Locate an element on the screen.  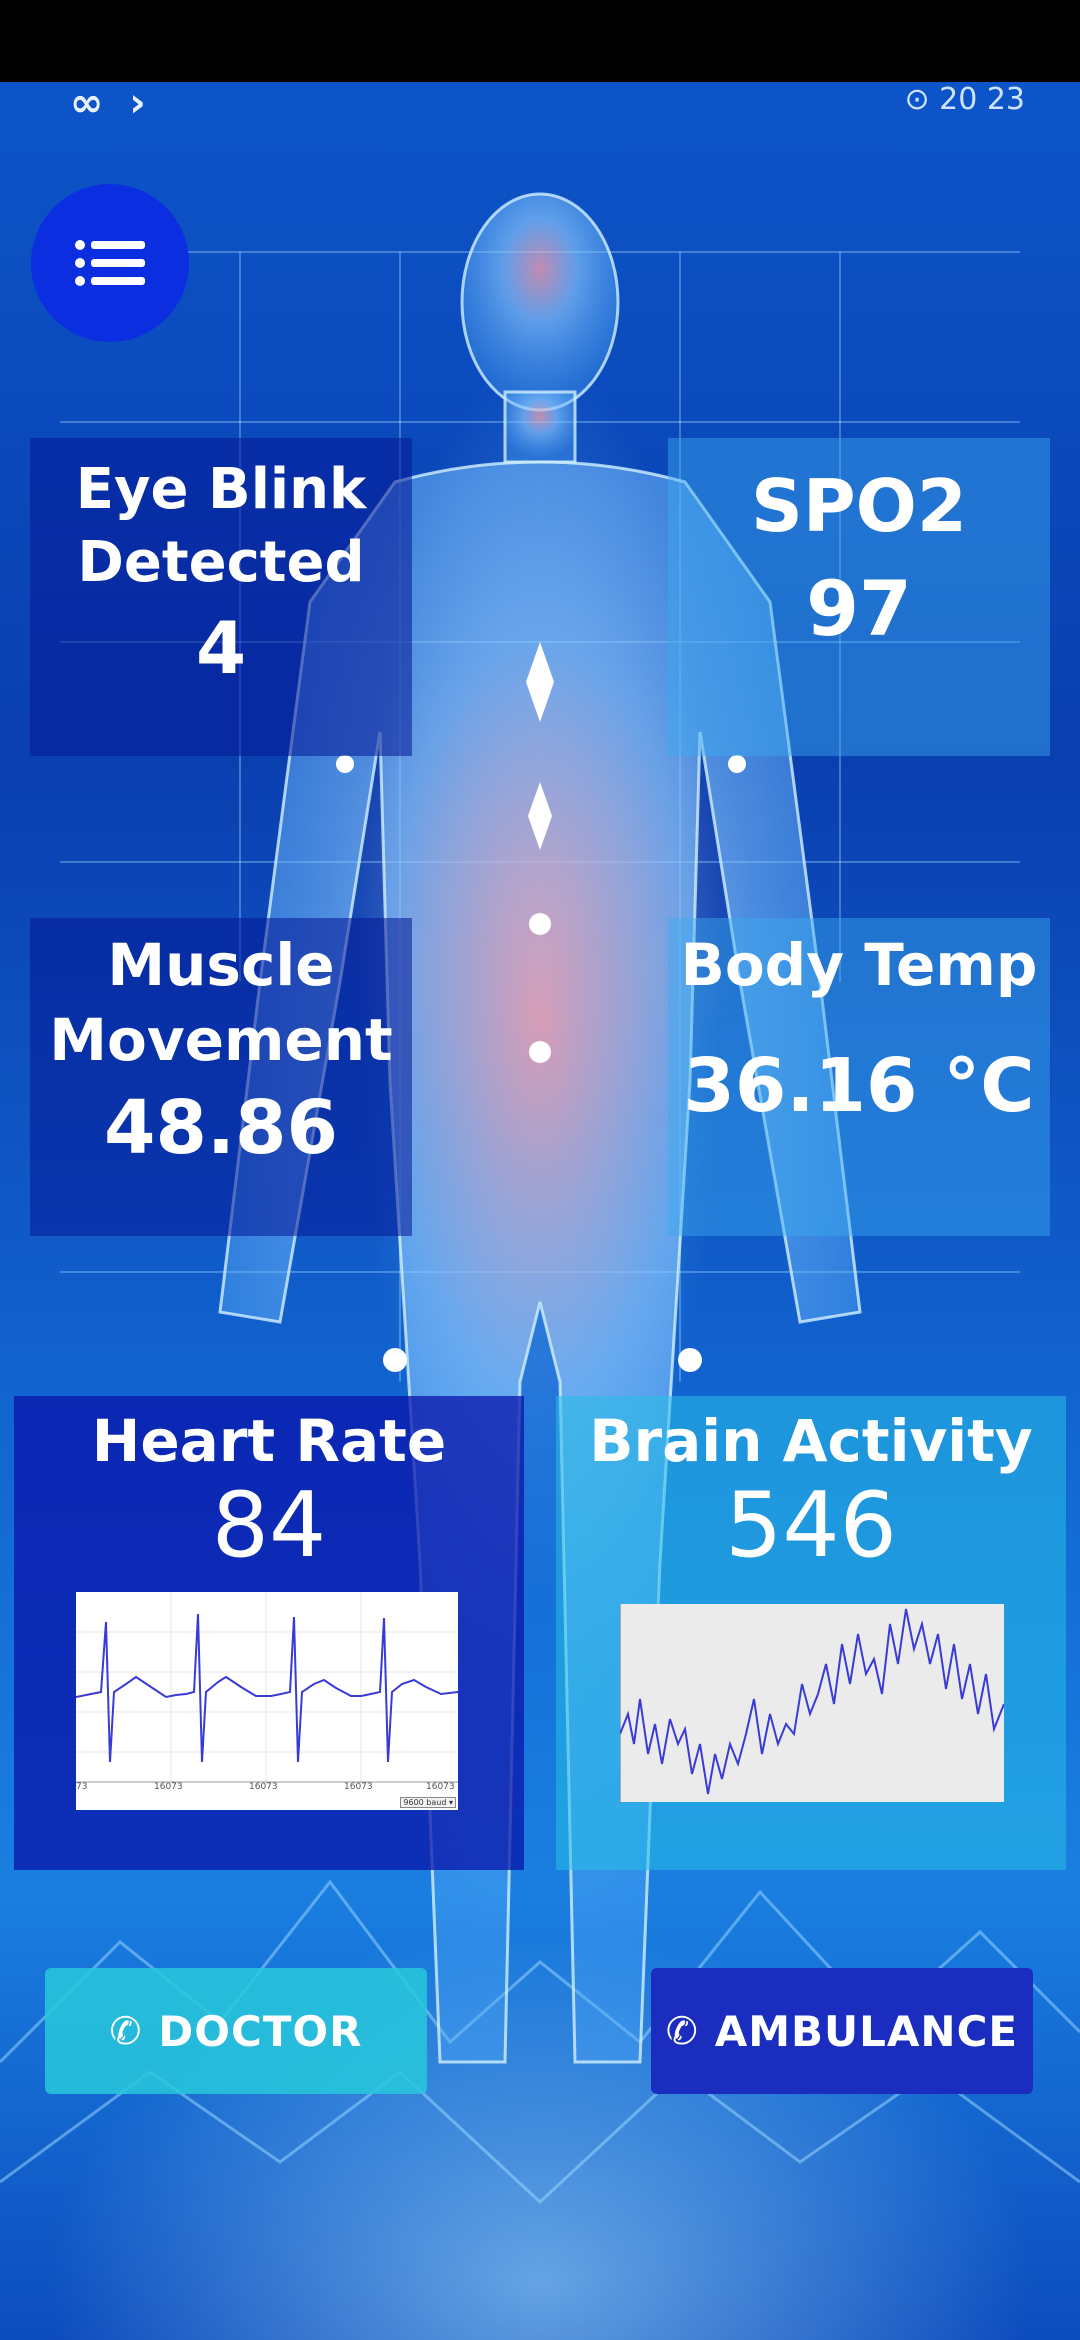
call-doctor-button: ✆ DOCTOR is located at coordinates (236, 2031).